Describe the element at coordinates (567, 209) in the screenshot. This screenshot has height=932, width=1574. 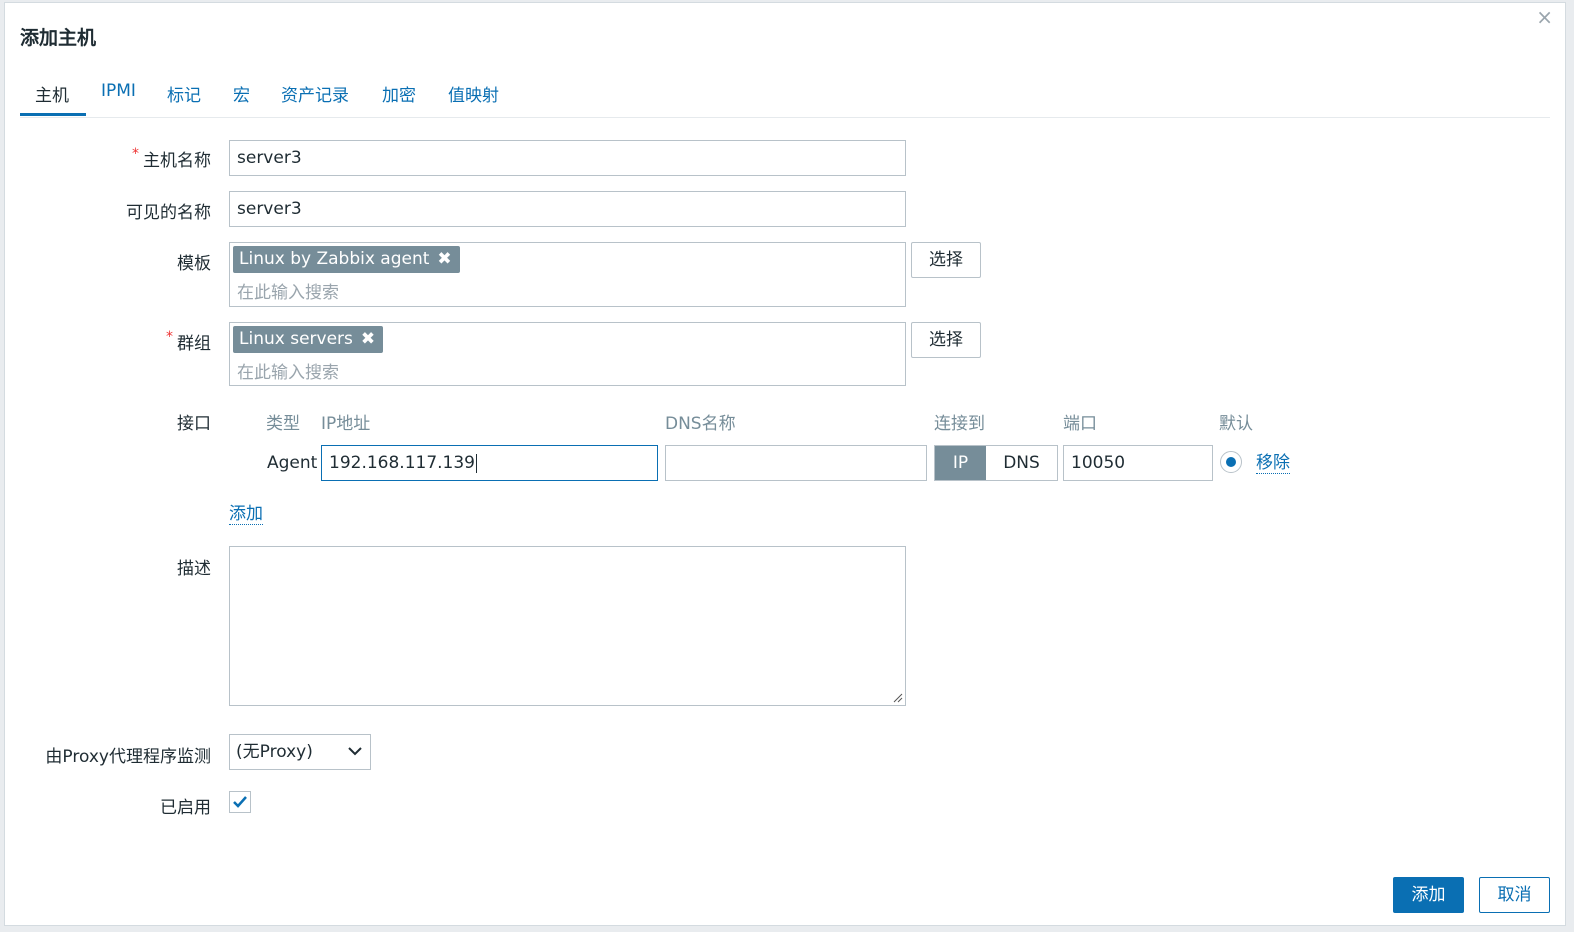
I see `visible-name-input: server3` at that location.